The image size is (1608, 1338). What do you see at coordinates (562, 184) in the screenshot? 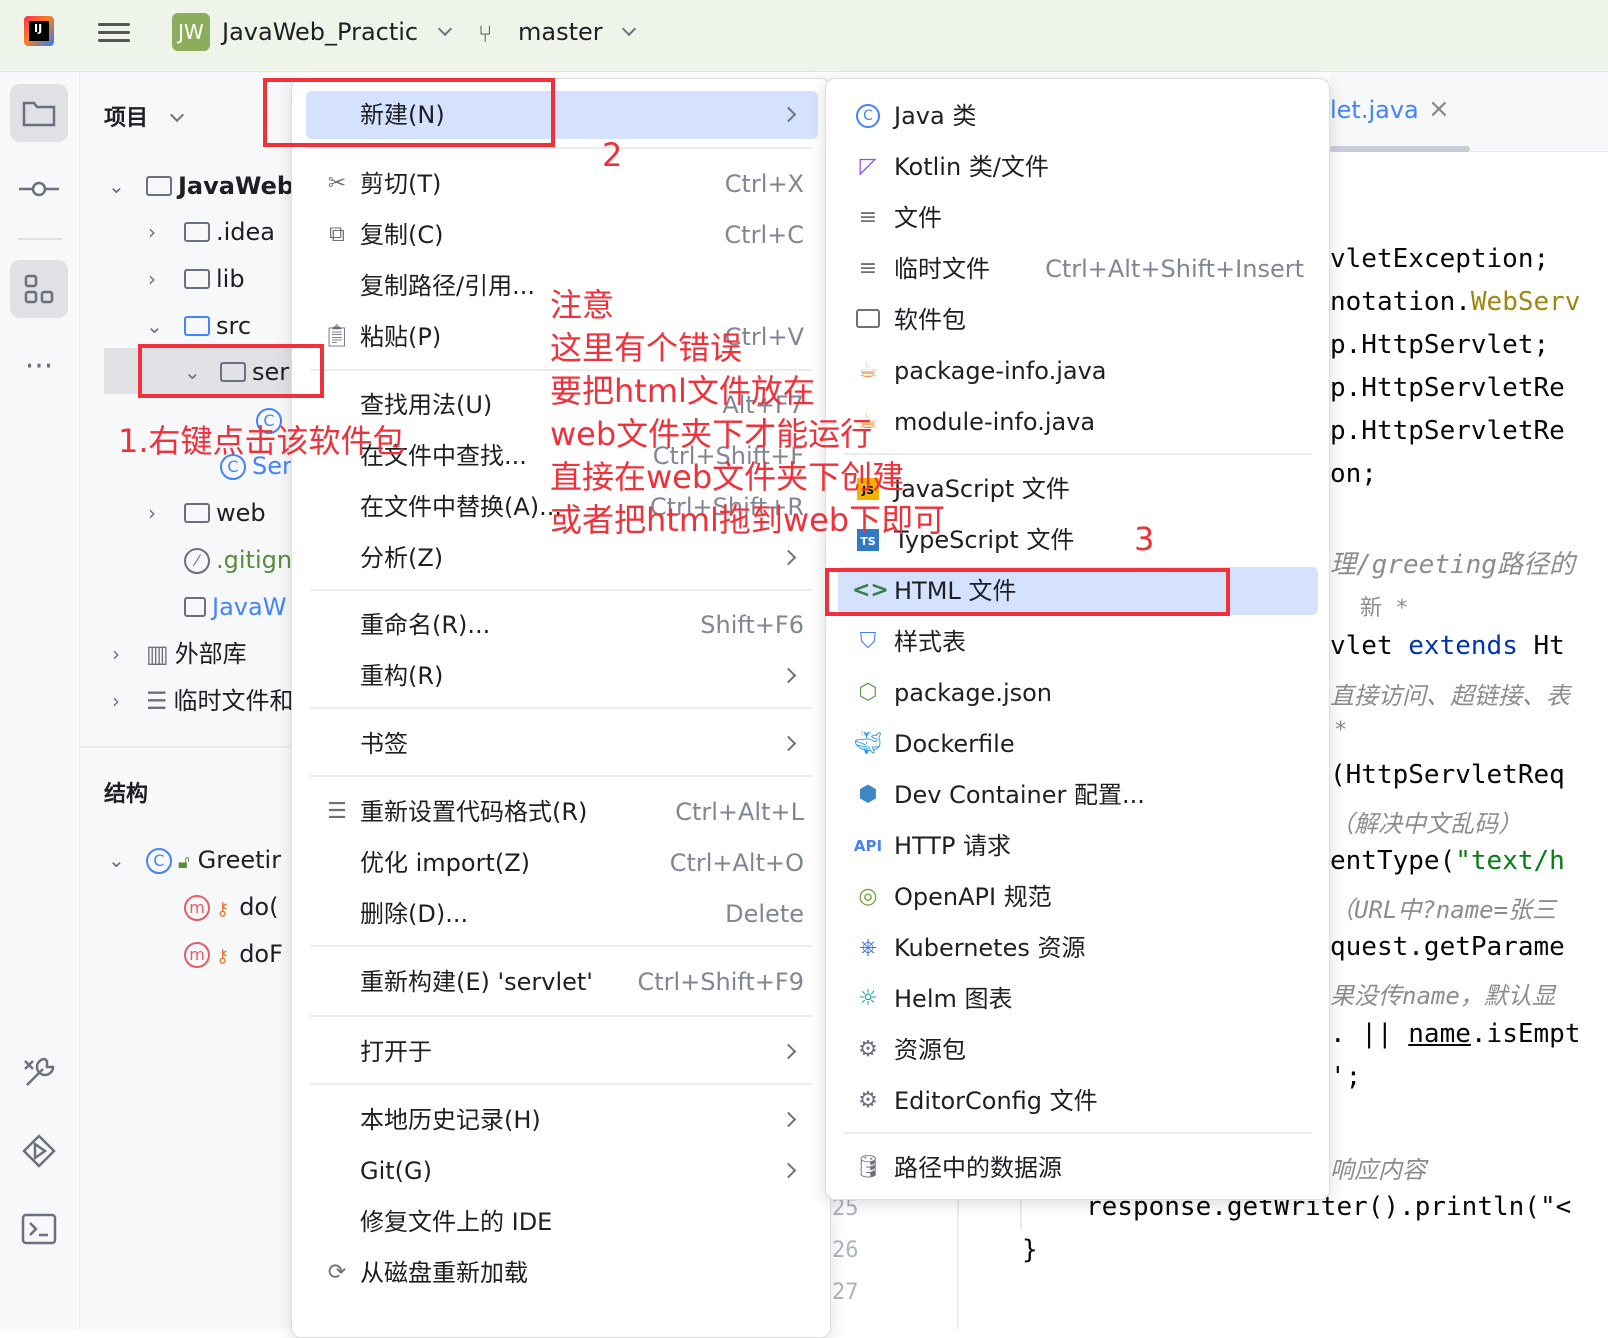
I see `menu-item-cut: ✂ 剪切(T) Ctrl+X` at bounding box center [562, 184].